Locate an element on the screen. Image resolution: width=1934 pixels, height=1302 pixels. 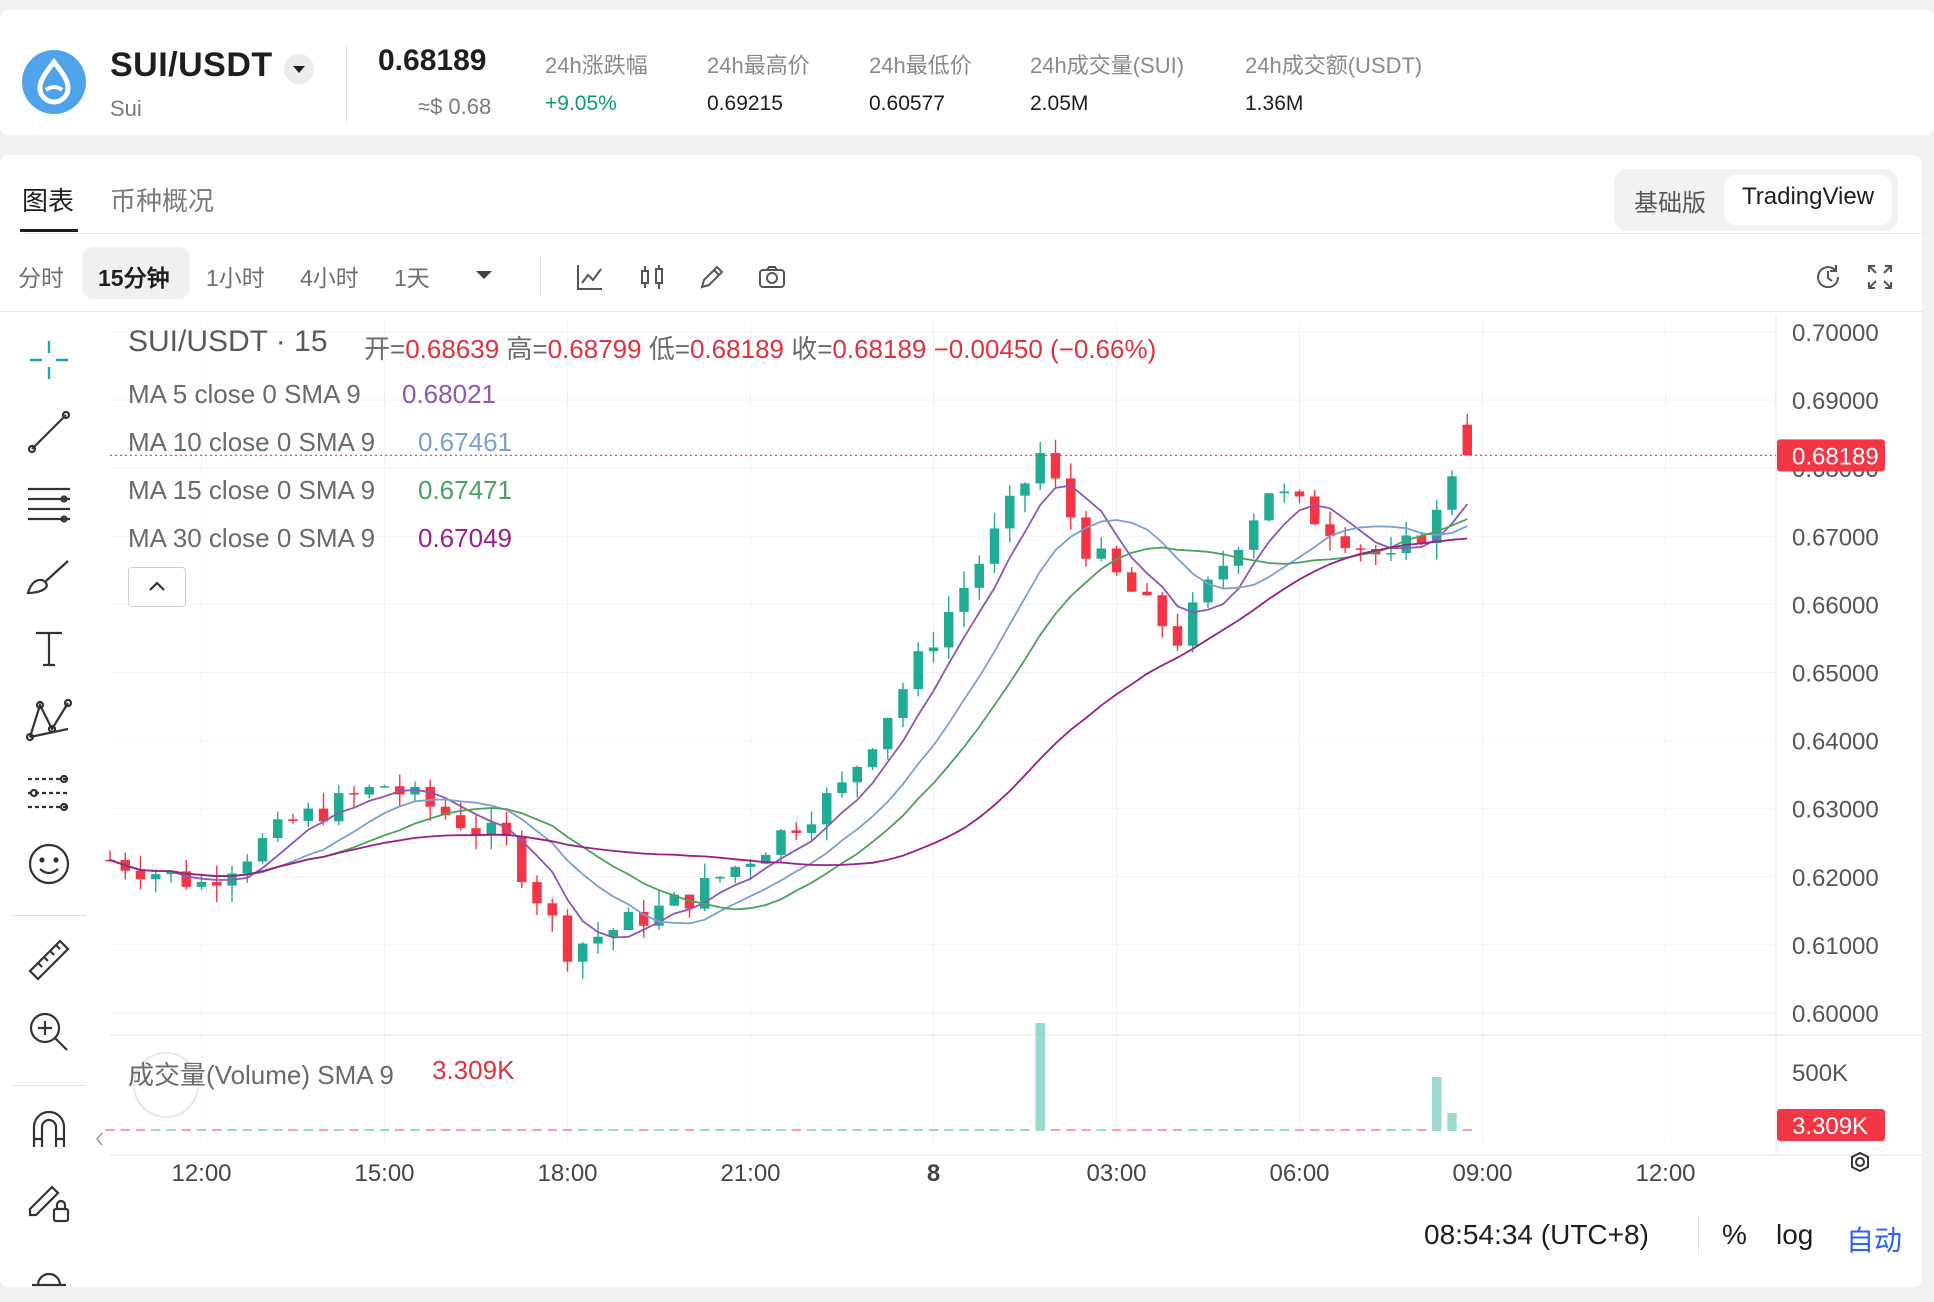
volume-label: 成交量(Volume) SMA 9 is located at coordinates (261, 1075).